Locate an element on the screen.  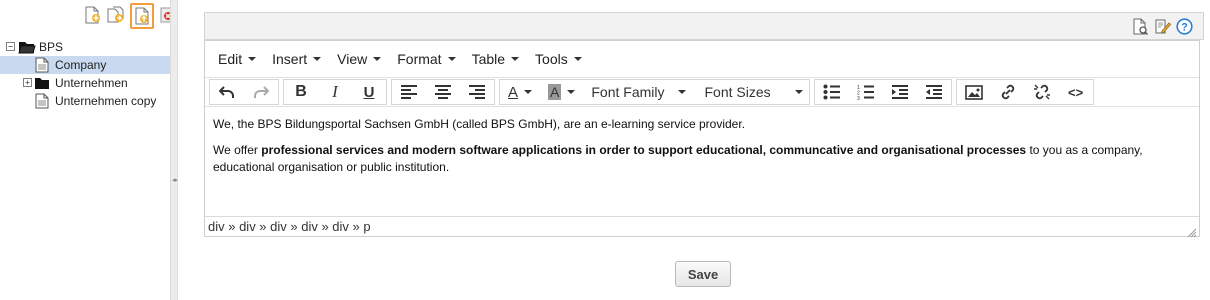
redo-button is located at coordinates (261, 92).